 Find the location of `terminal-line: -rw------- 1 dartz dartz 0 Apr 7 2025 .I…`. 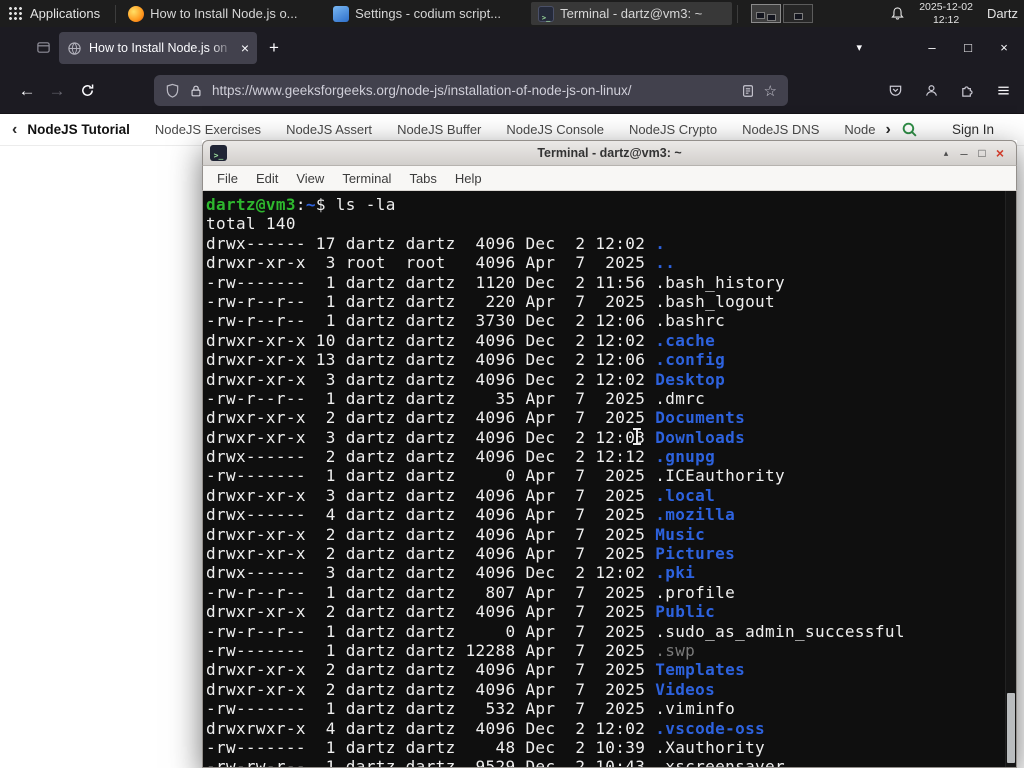

terminal-line: -rw------- 1 dartz dartz 0 Apr 7 2025 .I… is located at coordinates (496, 476).